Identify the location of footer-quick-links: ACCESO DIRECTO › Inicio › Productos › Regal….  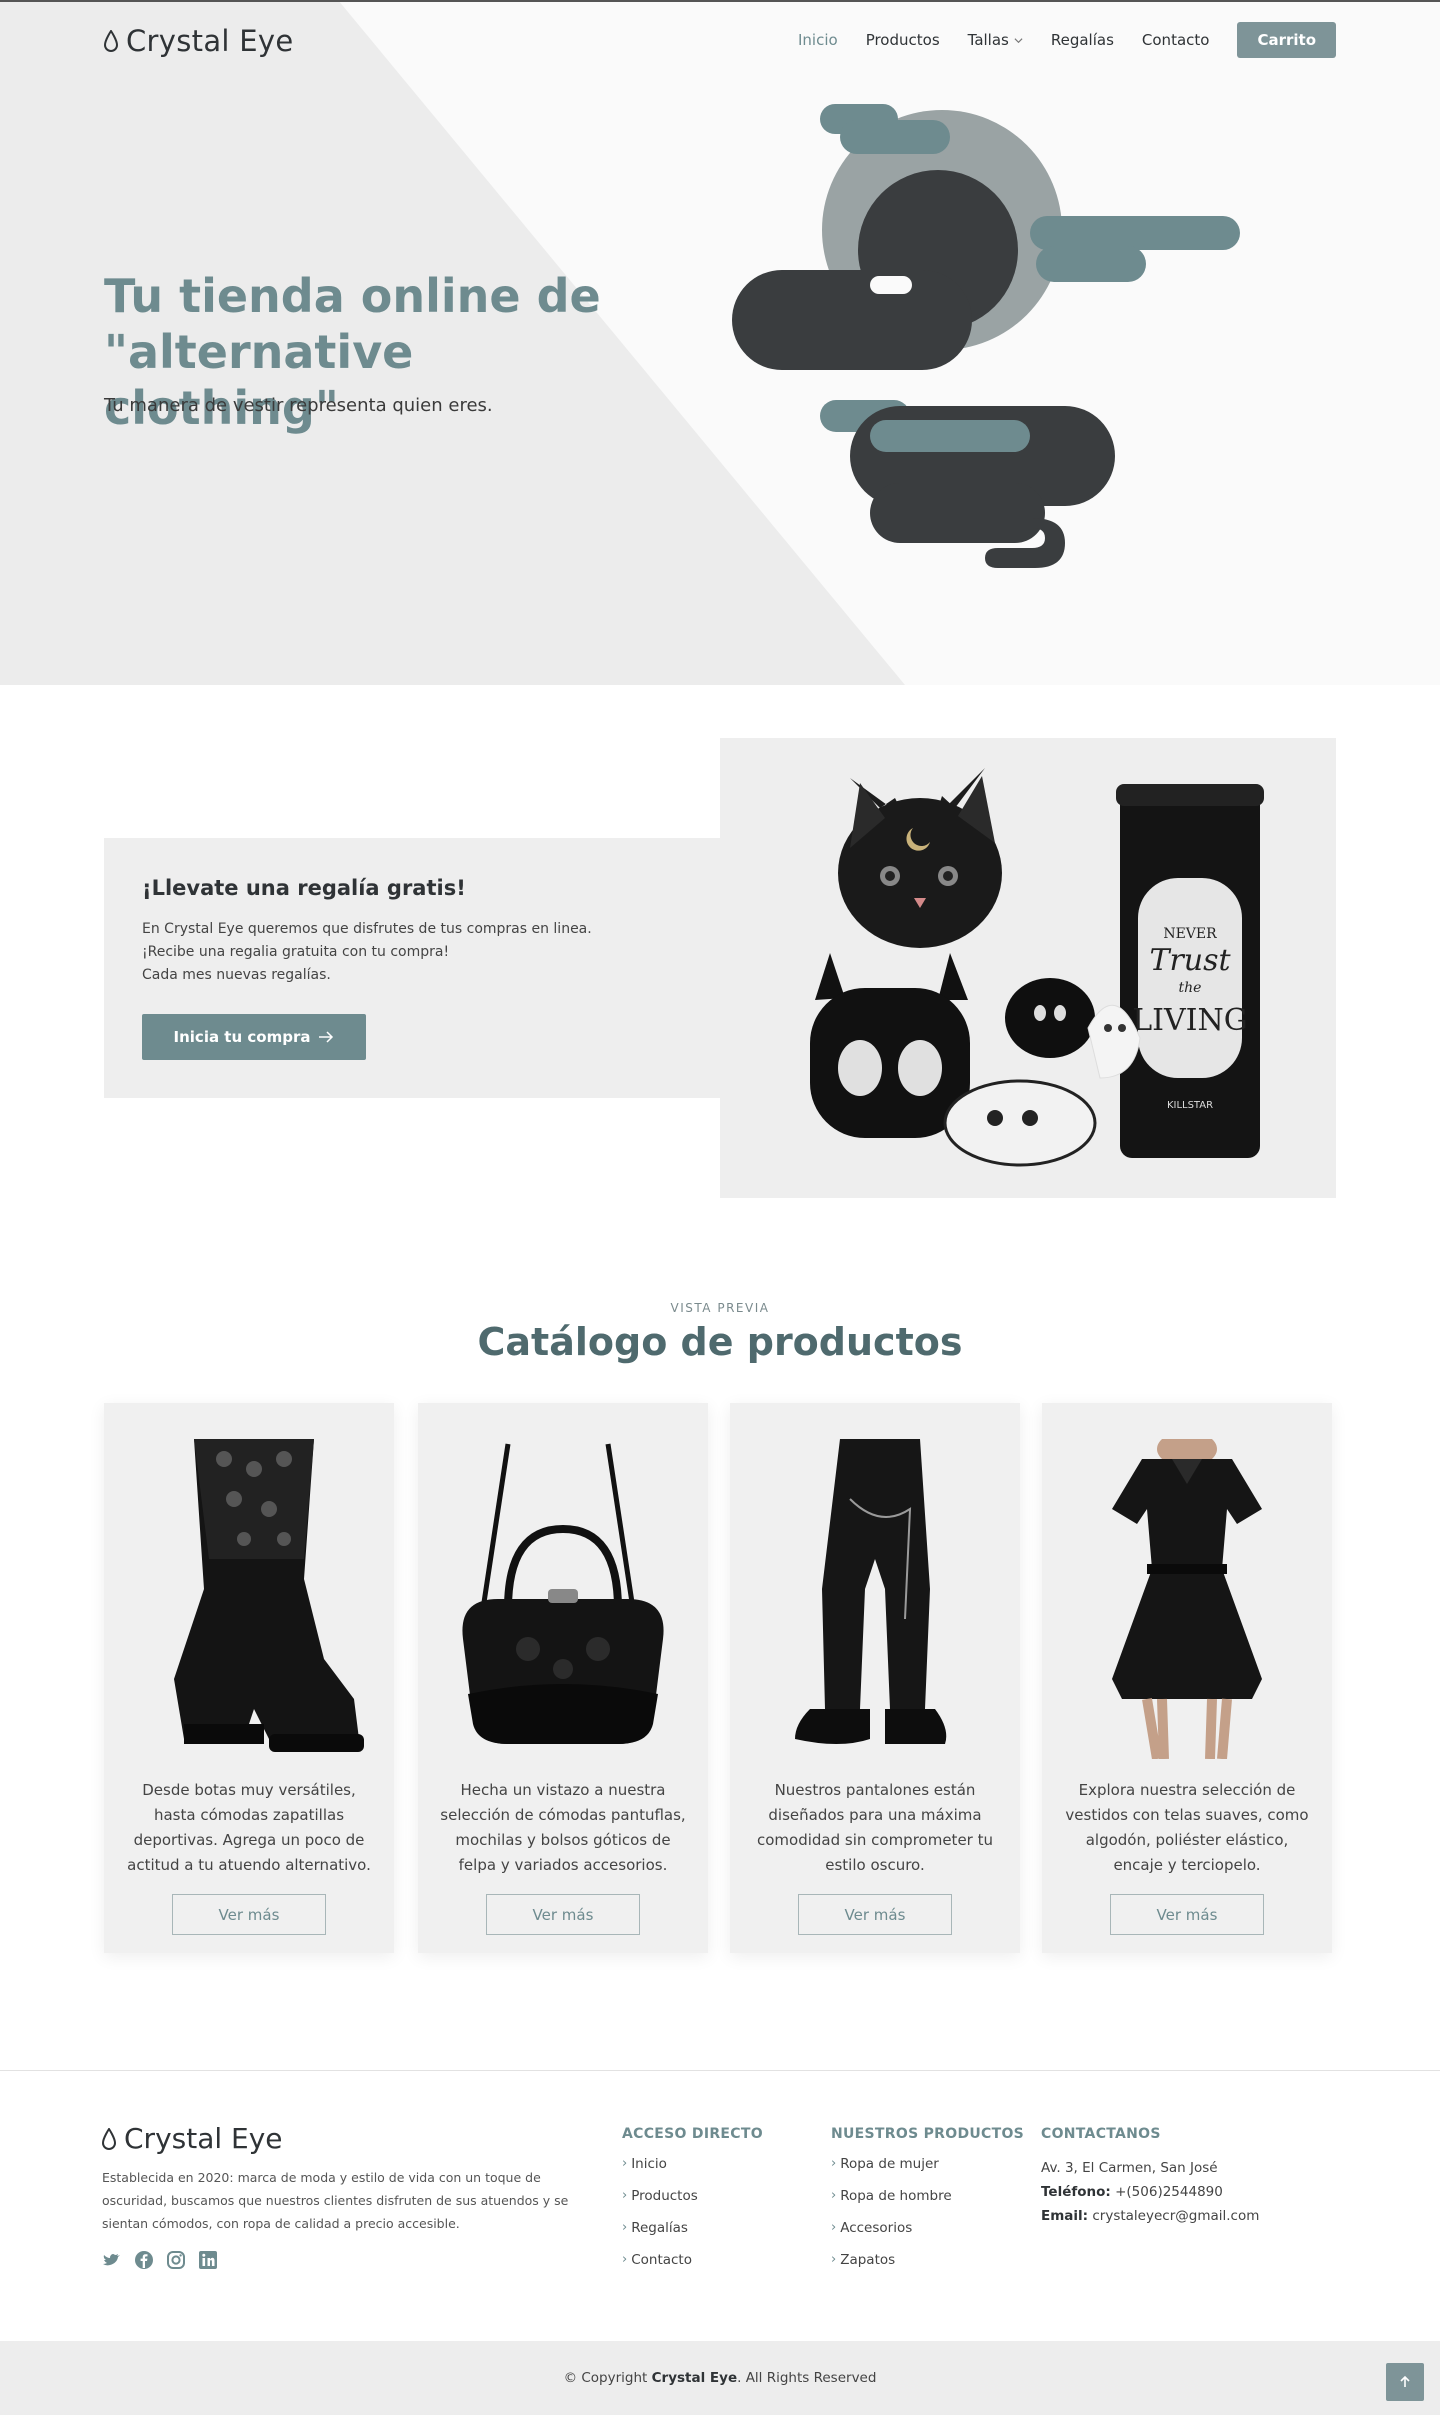
(692, 2205).